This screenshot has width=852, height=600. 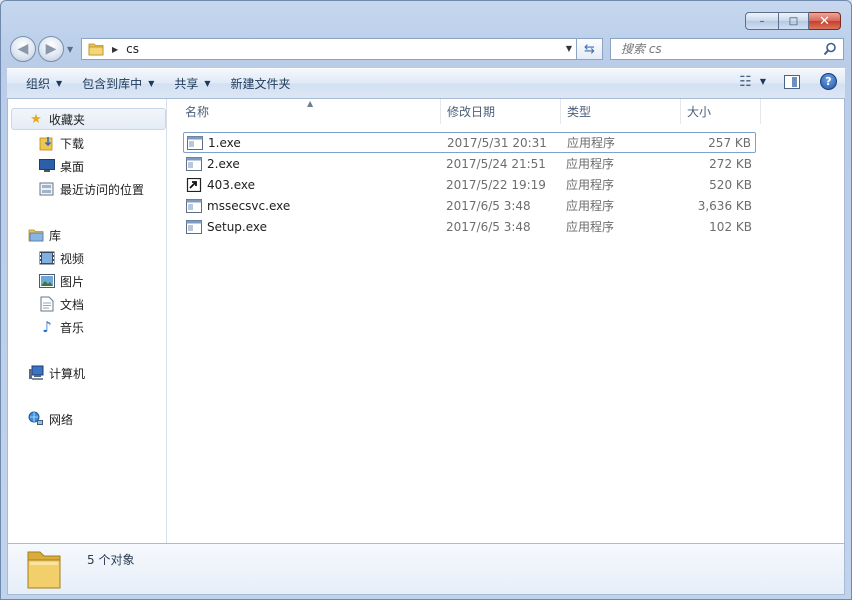 What do you see at coordinates (745, 82) in the screenshot?
I see `change-view-icon: ☷` at bounding box center [745, 82].